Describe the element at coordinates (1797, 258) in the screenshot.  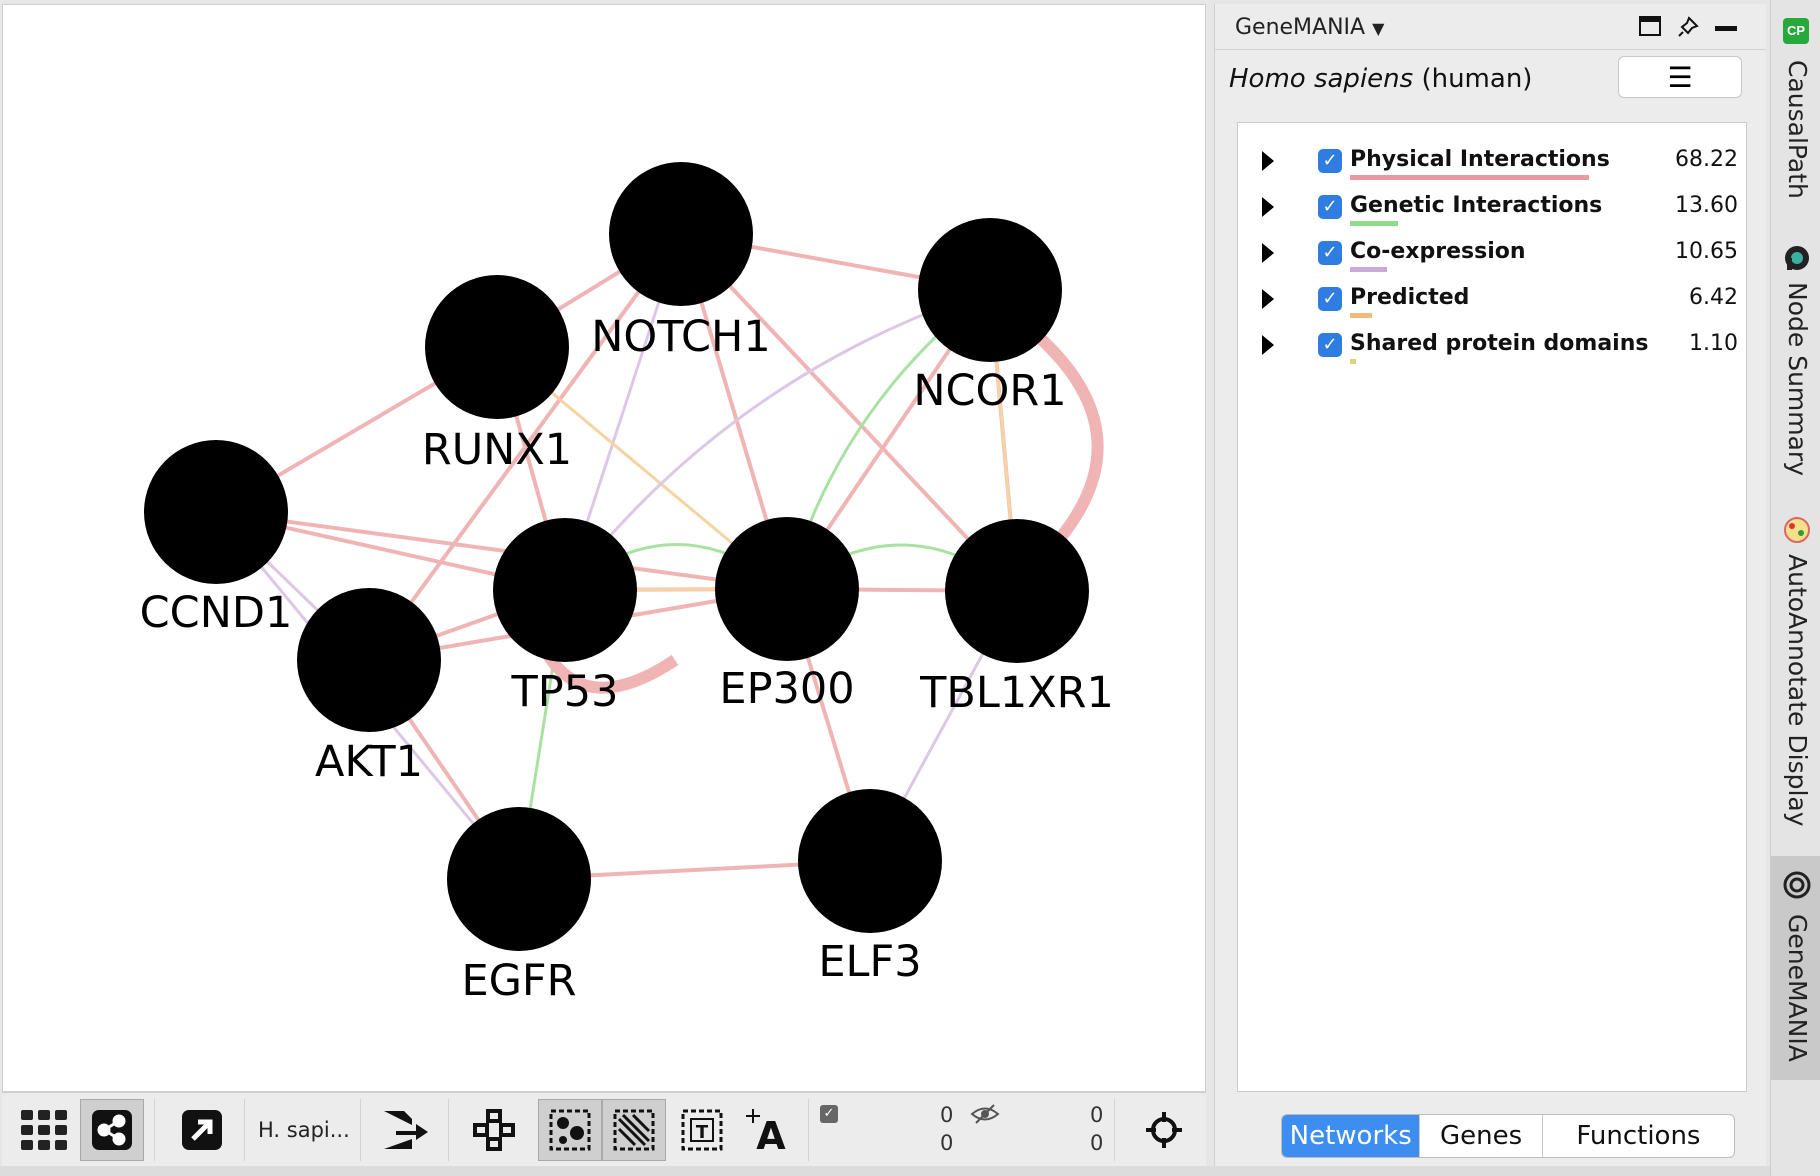
I see `node-summary-icon` at that location.